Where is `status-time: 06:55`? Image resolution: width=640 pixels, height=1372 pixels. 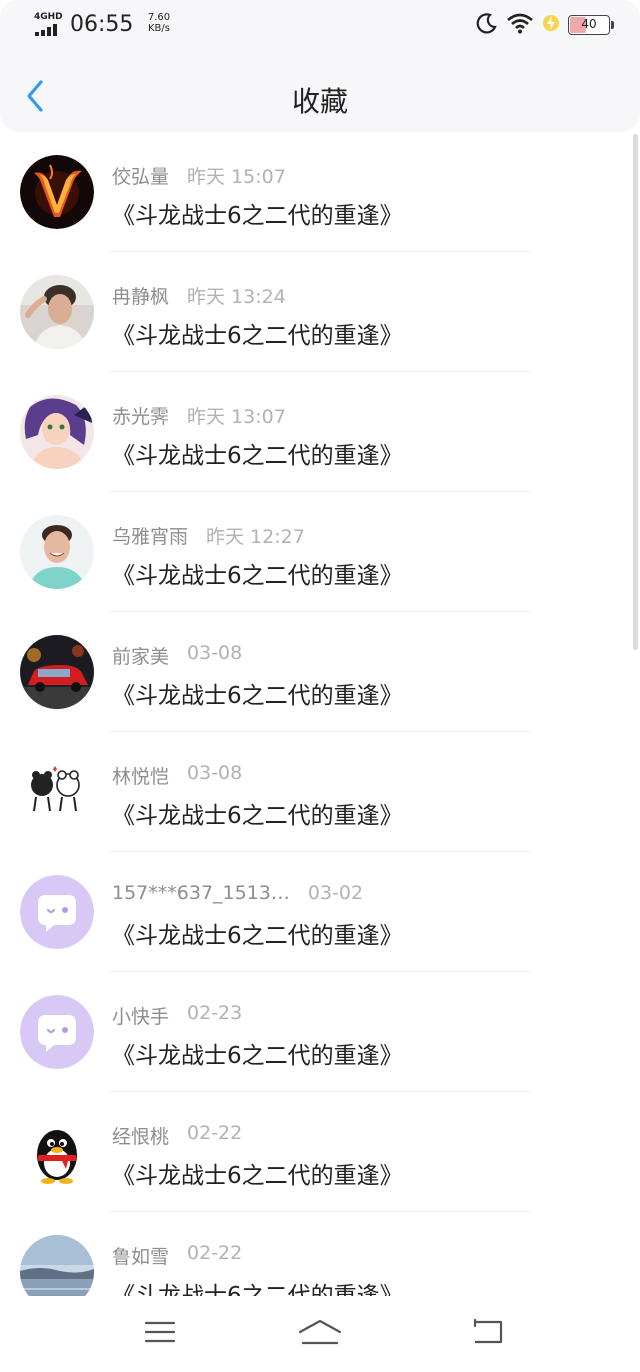
status-time: 06:55 is located at coordinates (102, 24).